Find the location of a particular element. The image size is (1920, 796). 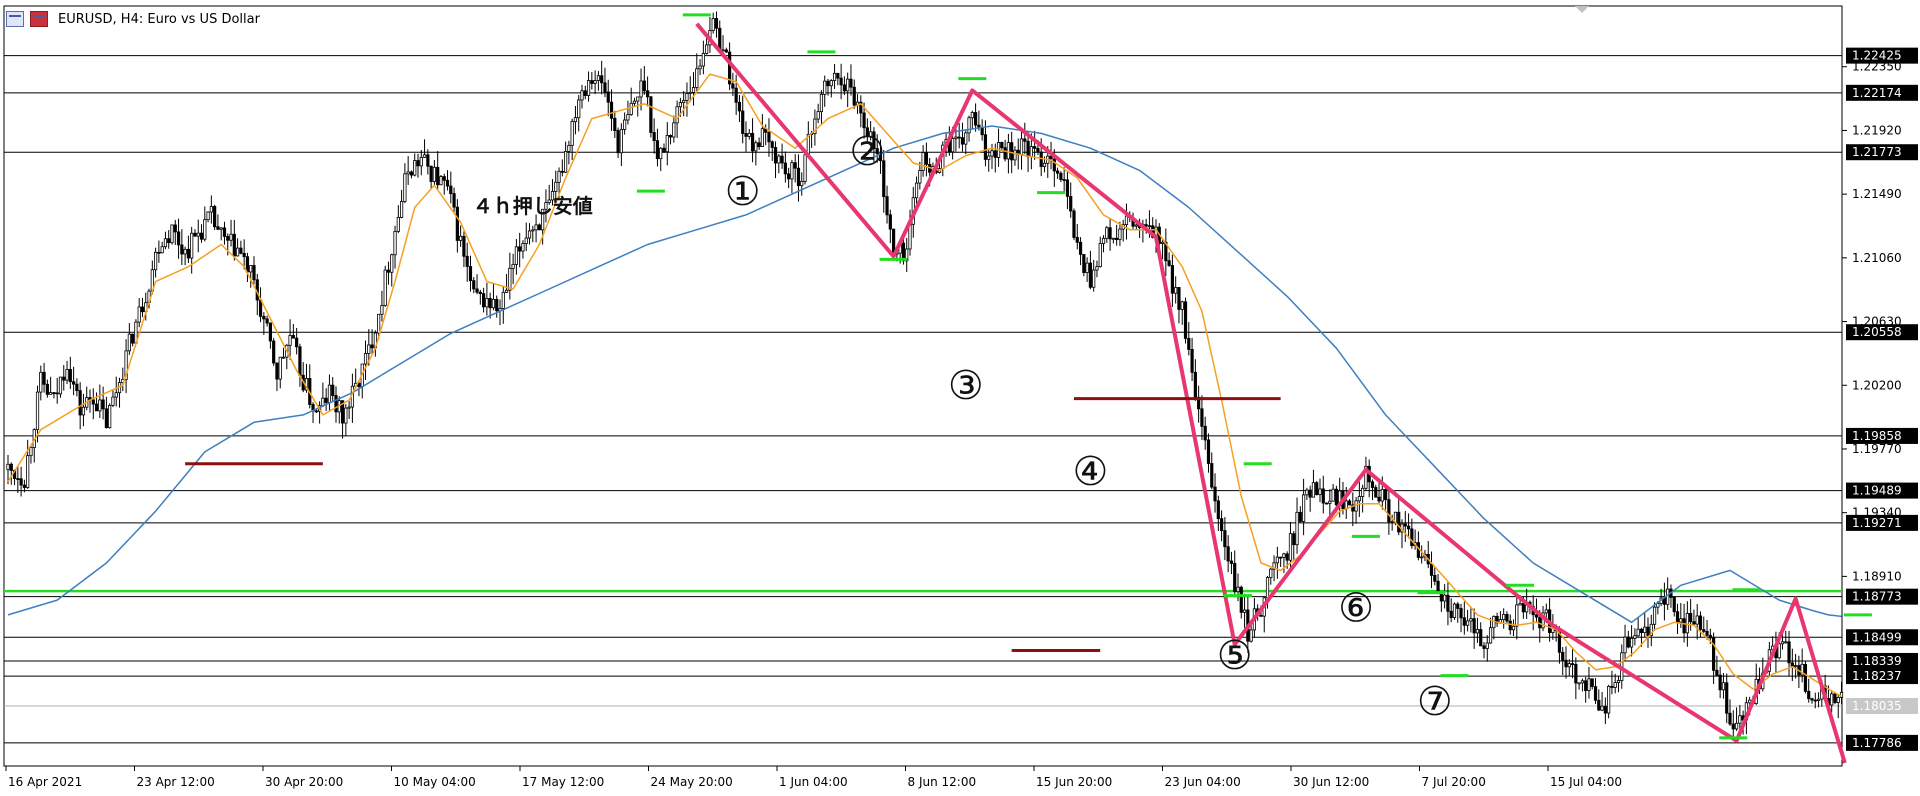

bid-price-label: 1.18035 is located at coordinates (1877, 706).